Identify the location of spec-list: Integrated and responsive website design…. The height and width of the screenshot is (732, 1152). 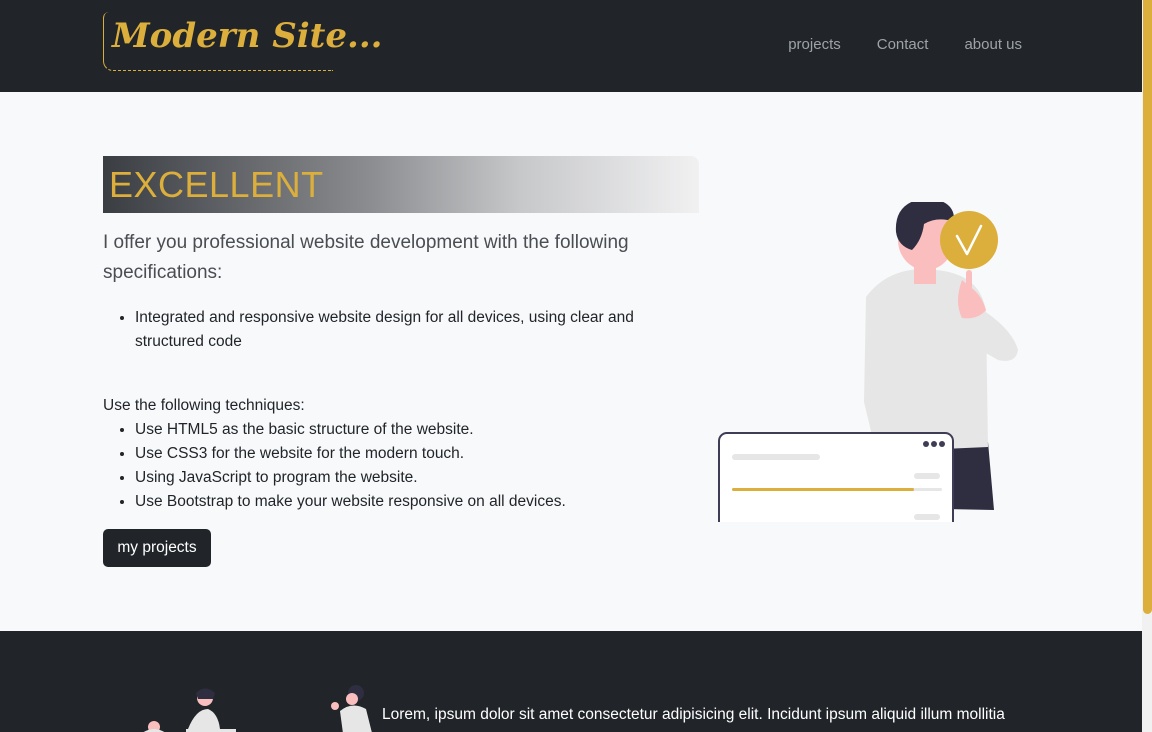
(383, 330).